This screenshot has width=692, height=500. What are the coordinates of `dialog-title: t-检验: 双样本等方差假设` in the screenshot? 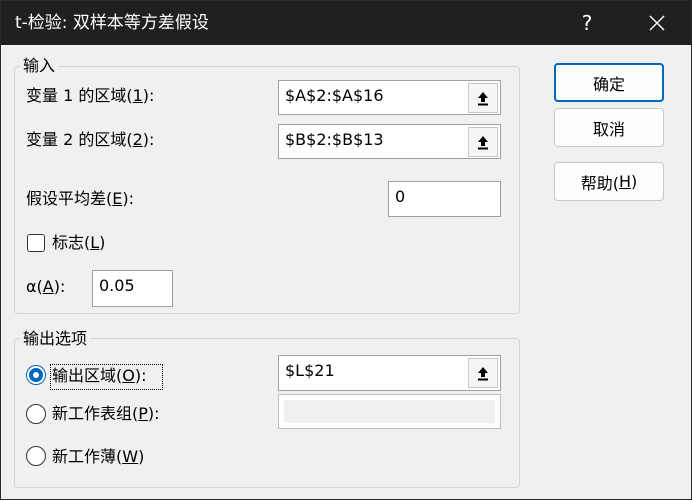 It's located at (112, 23).